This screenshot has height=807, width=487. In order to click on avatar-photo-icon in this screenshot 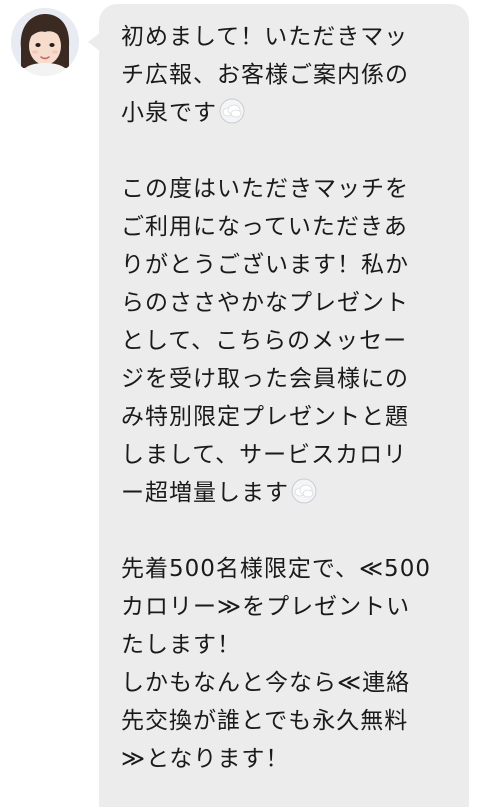, I will do `click(45, 42)`.